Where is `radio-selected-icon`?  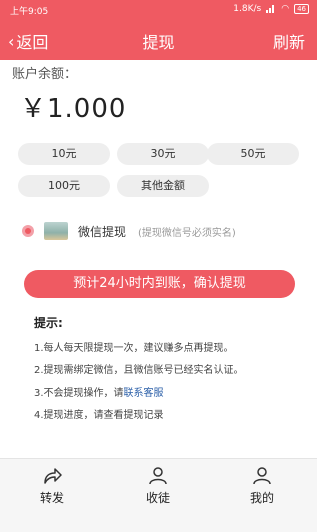
radio-selected-icon is located at coordinates (28, 231).